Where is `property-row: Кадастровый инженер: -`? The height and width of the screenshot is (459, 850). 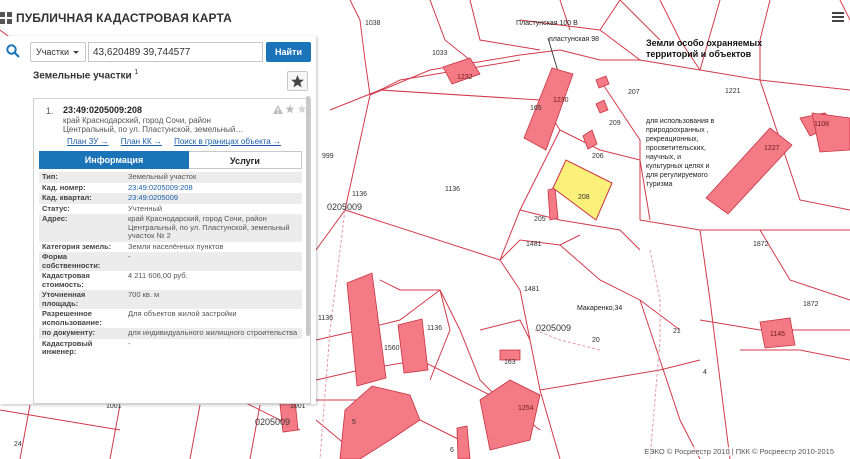 property-row: Кадастровый инженер: - is located at coordinates (170, 348).